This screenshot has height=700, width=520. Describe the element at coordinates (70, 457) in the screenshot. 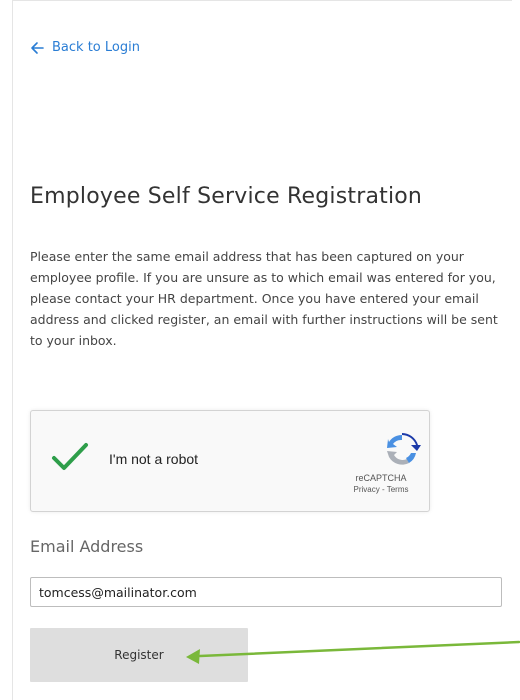

I see `checkmark-icon` at that location.